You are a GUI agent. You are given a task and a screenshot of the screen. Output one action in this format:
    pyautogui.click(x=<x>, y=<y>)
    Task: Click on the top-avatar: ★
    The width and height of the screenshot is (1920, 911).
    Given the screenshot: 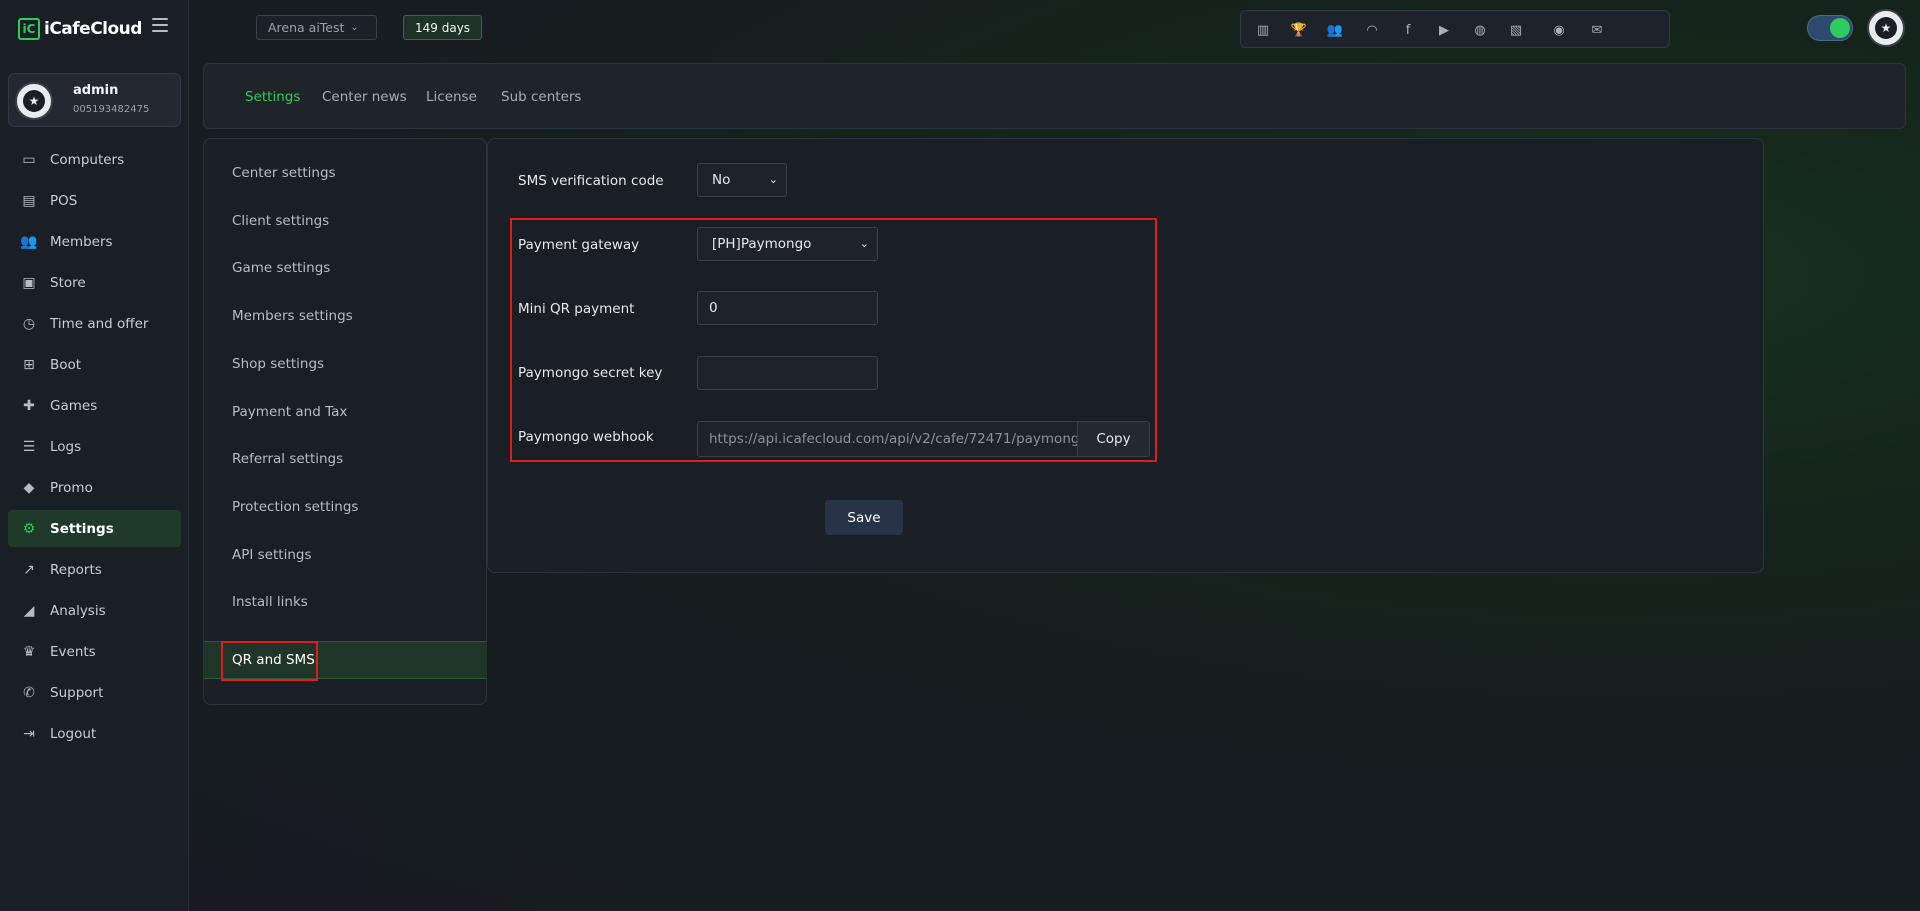 What is the action you would take?
    pyautogui.click(x=1886, y=28)
    